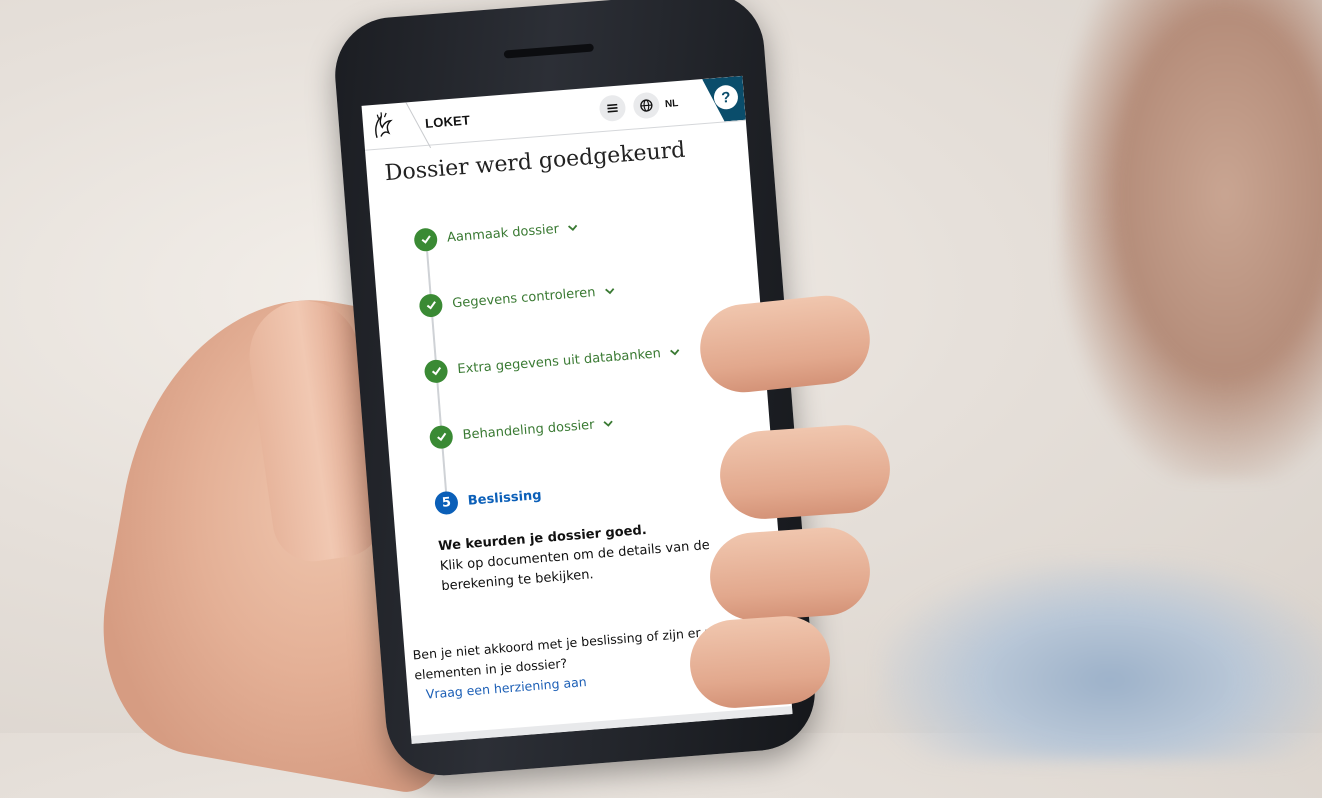  I want to click on step-label-current: Beslissing, so click(505, 498).